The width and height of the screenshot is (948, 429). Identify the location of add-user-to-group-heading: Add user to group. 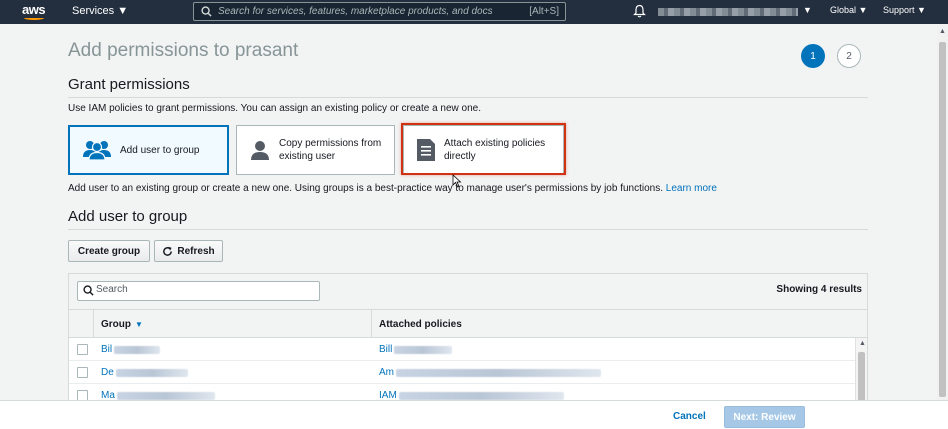
(128, 216).